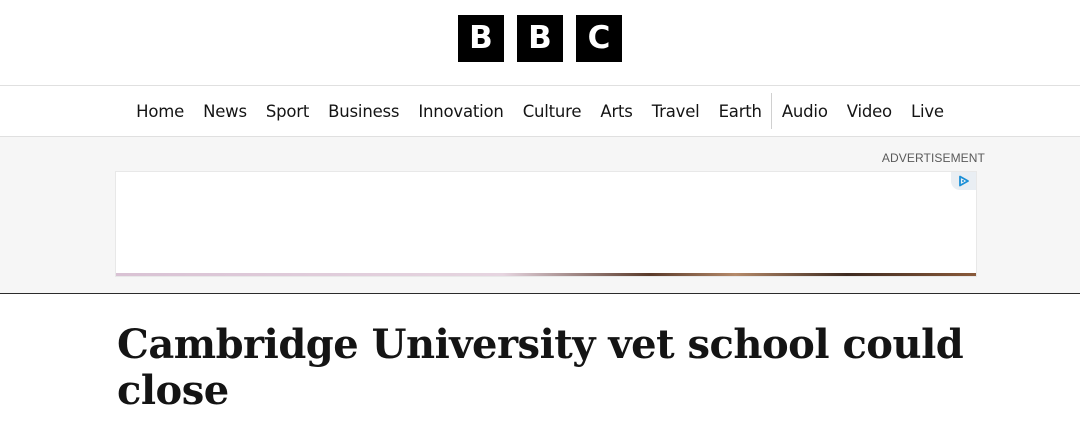  What do you see at coordinates (160, 111) in the screenshot?
I see `nav-item-home: Home` at bounding box center [160, 111].